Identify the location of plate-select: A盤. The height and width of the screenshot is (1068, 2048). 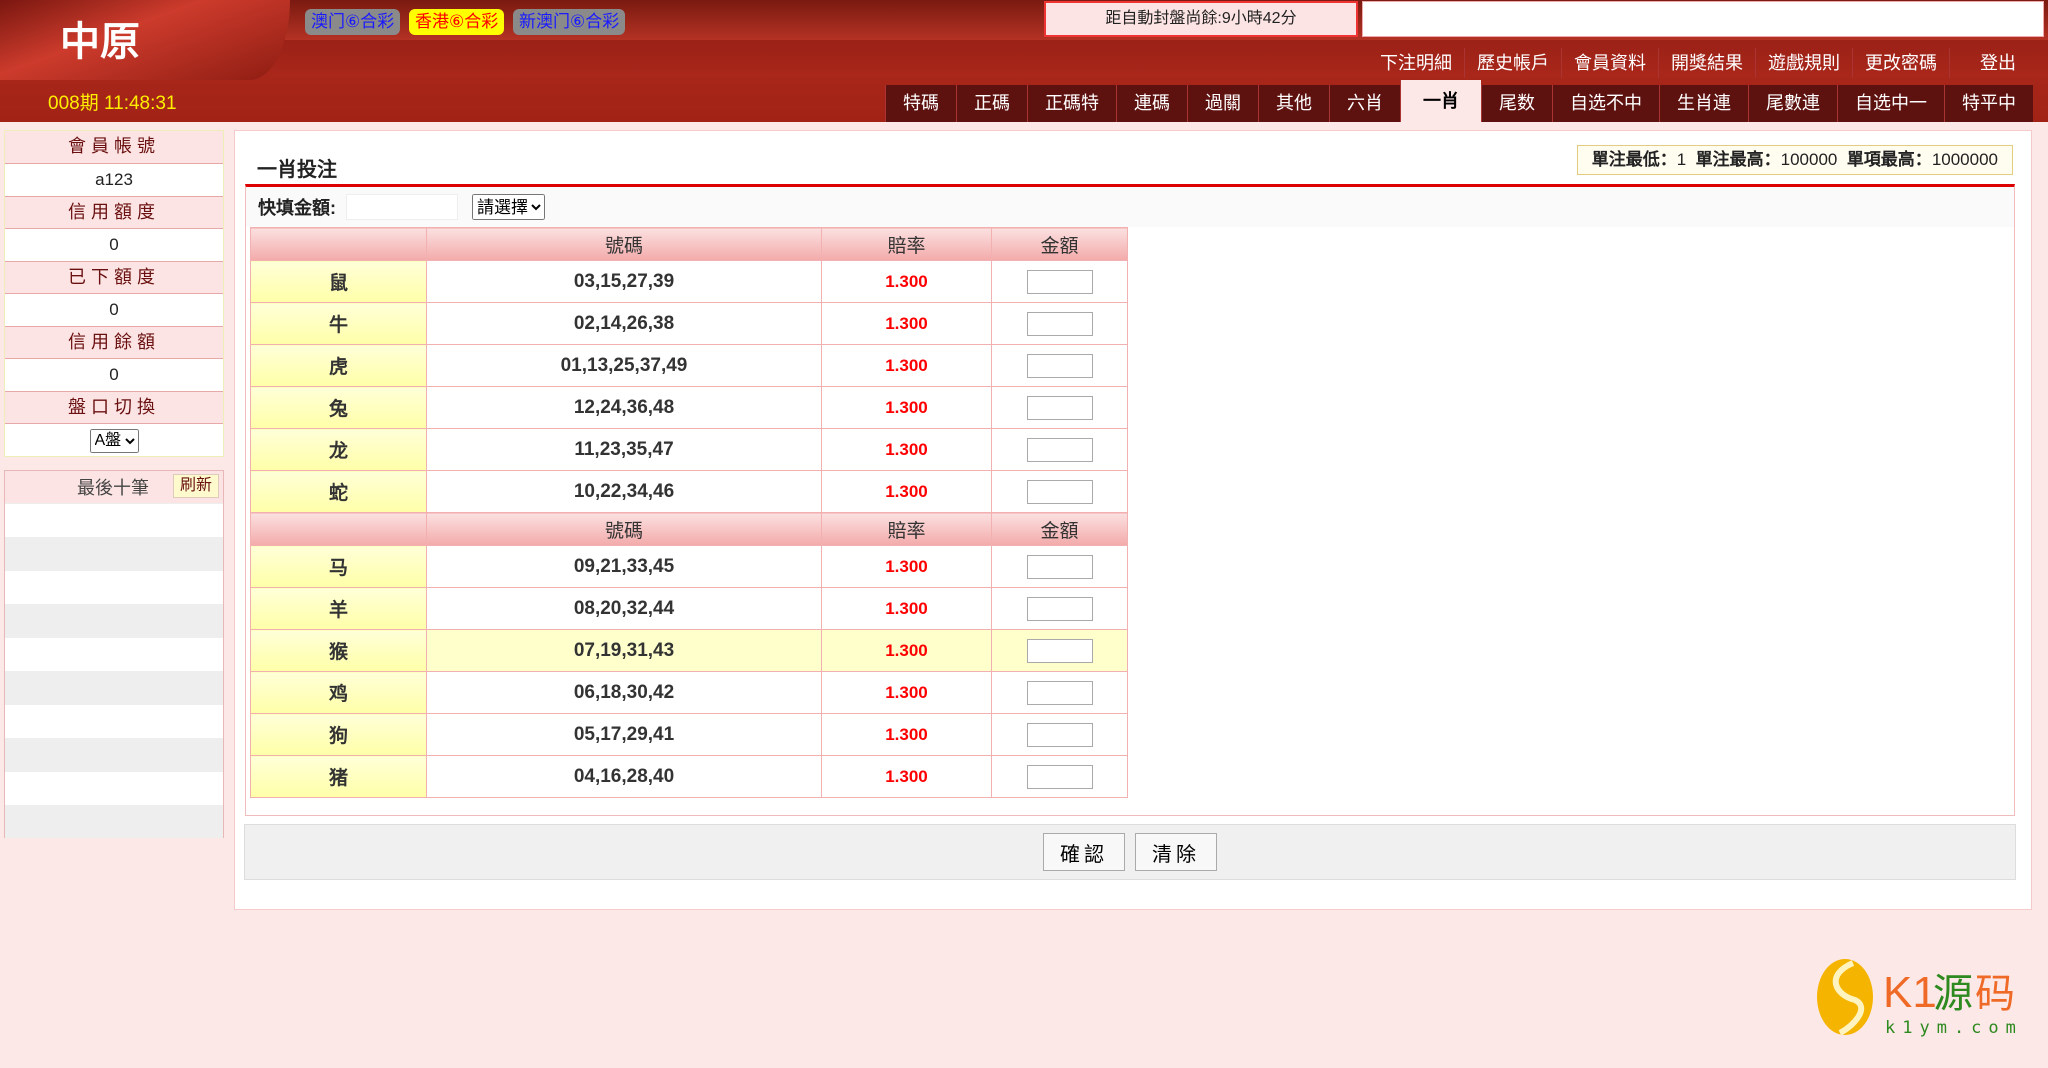
(114, 440).